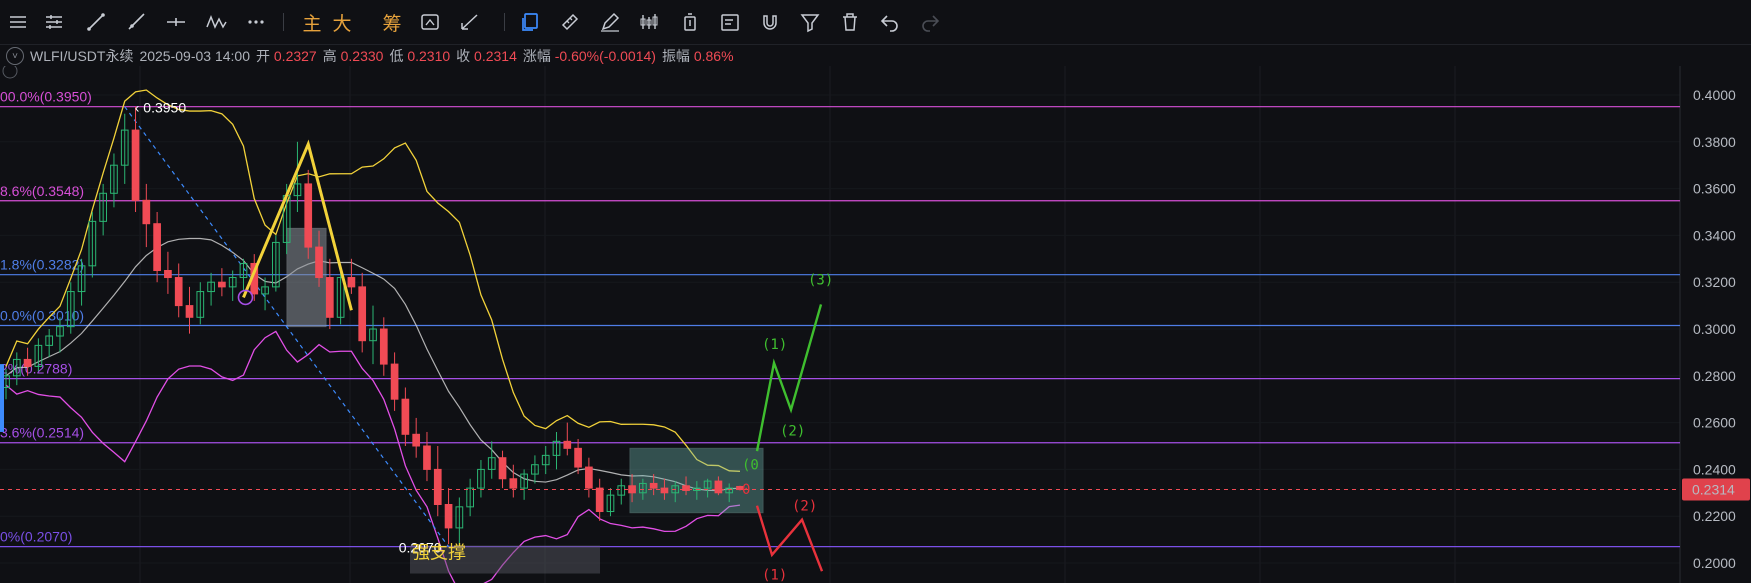 This screenshot has height=583, width=1751. What do you see at coordinates (15, 56) in the screenshot?
I see `collapse-chevron-icon: ˅` at bounding box center [15, 56].